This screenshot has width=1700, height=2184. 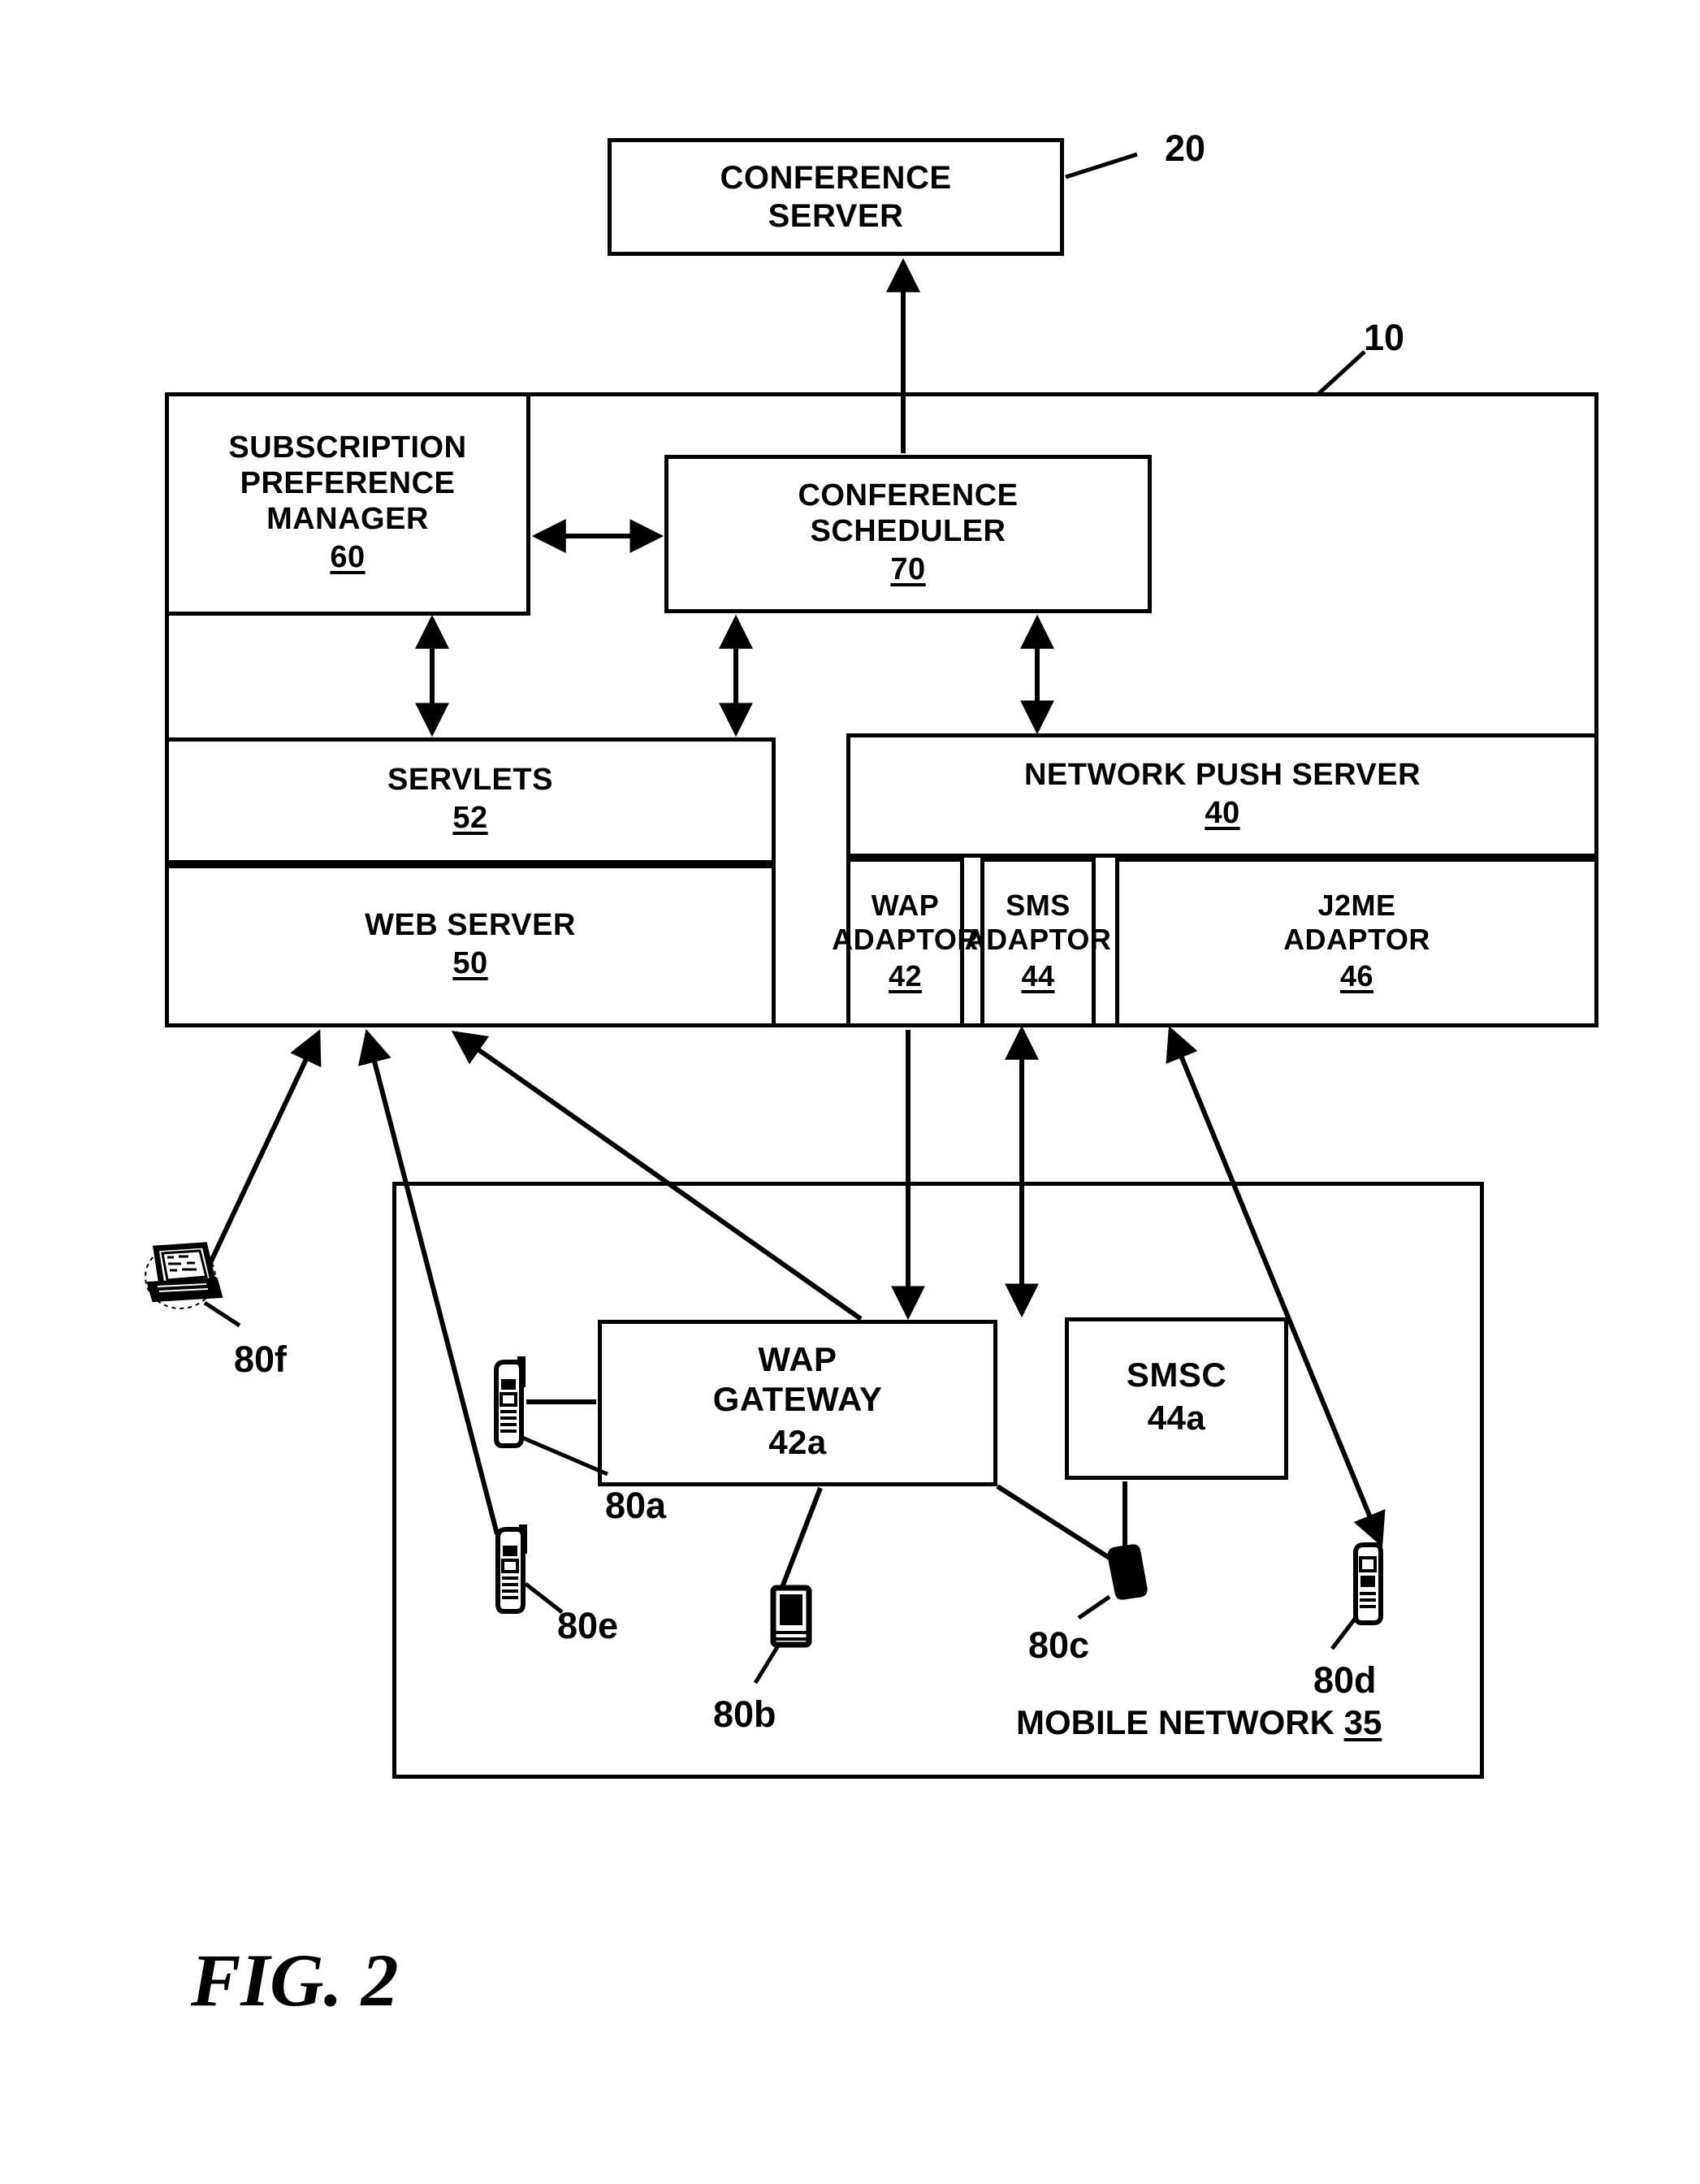 I want to click on mobile-network-label-text: MOBILE NETWORK, so click(x=1175, y=1722).